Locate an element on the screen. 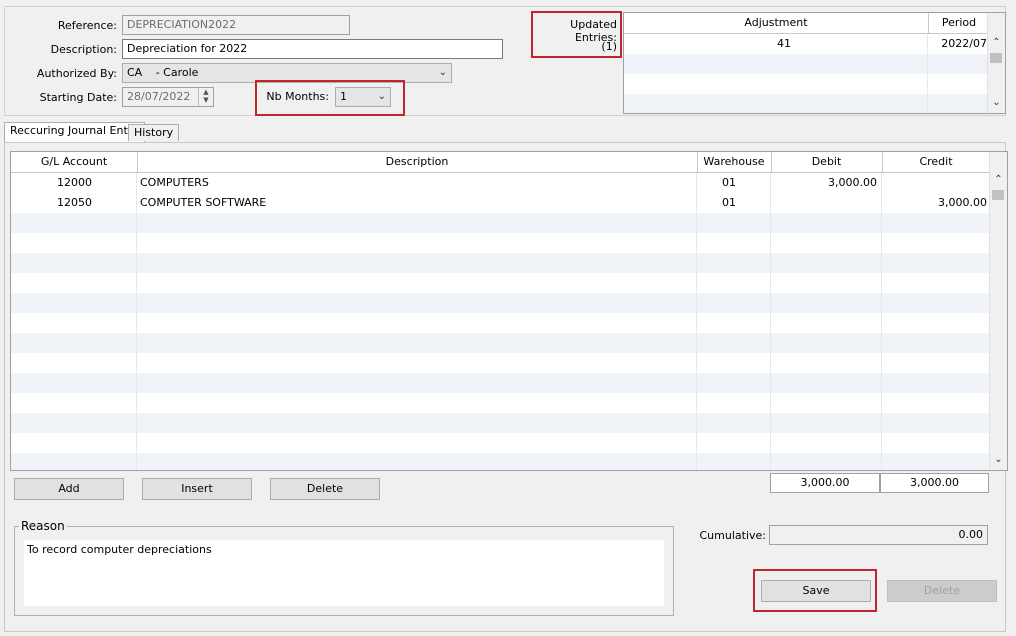 The height and width of the screenshot is (636, 1016). col-gl-account: G/L Account is located at coordinates (74, 162).